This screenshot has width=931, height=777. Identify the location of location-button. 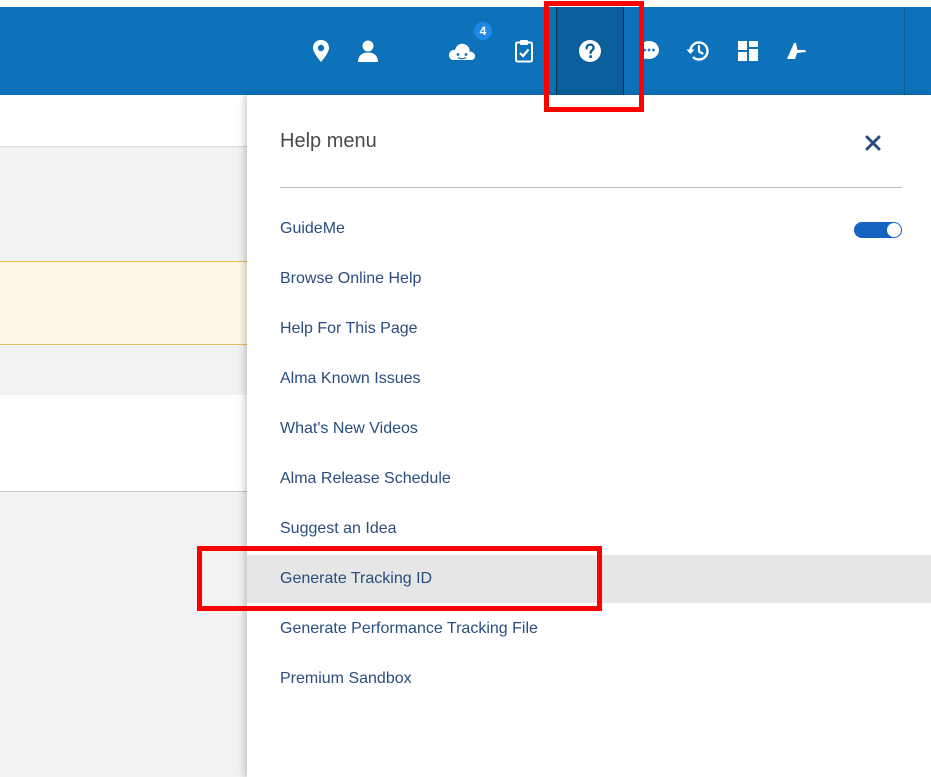
(321, 51).